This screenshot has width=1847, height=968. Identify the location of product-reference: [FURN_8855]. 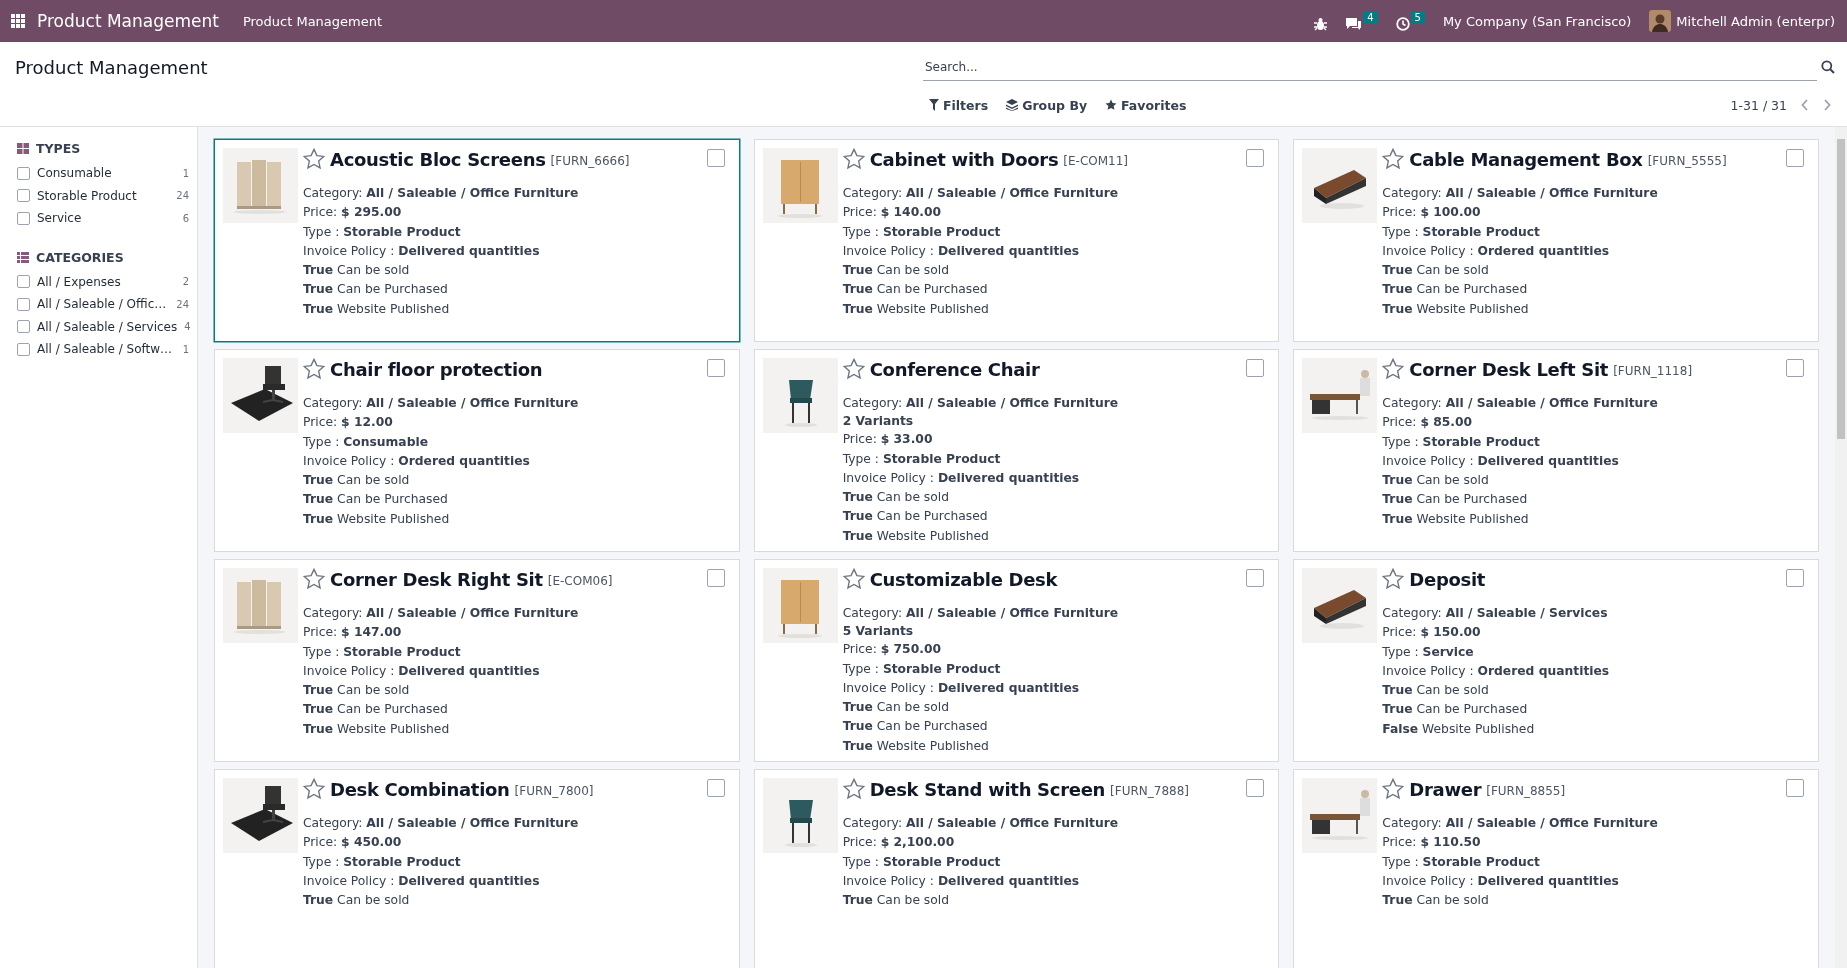
(1526, 791).